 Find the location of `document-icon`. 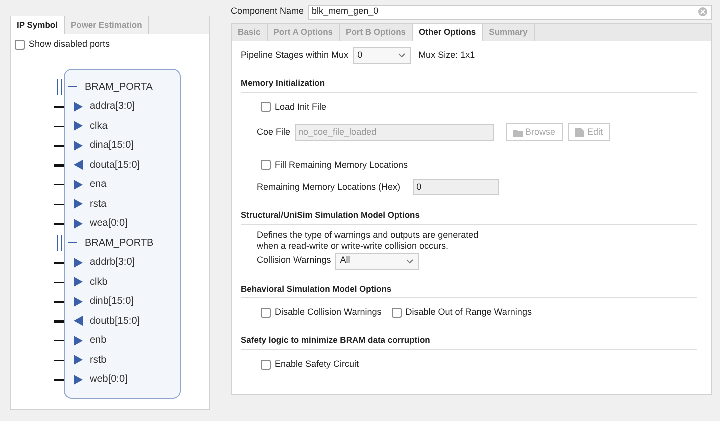

document-icon is located at coordinates (579, 132).